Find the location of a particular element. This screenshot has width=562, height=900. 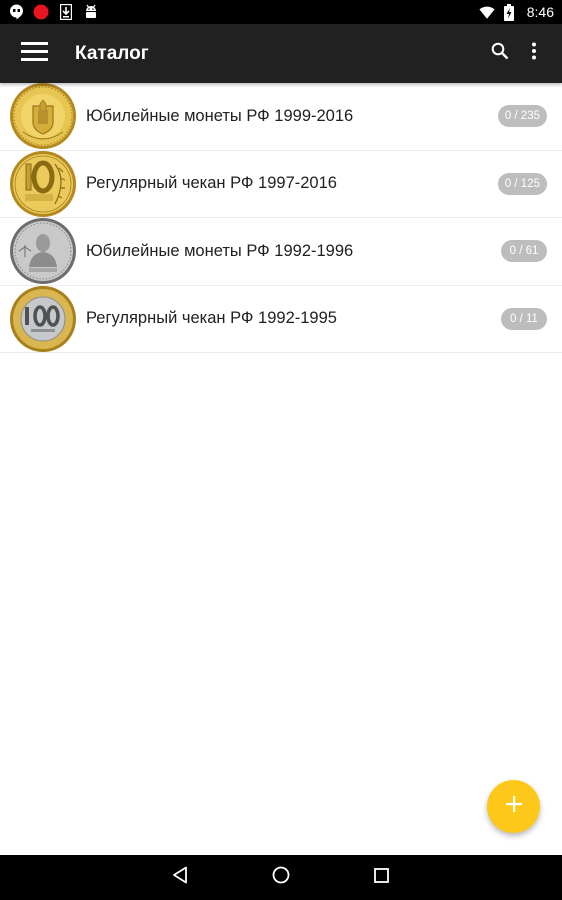

collected-count-badge: 0 / 61 is located at coordinates (524, 251).